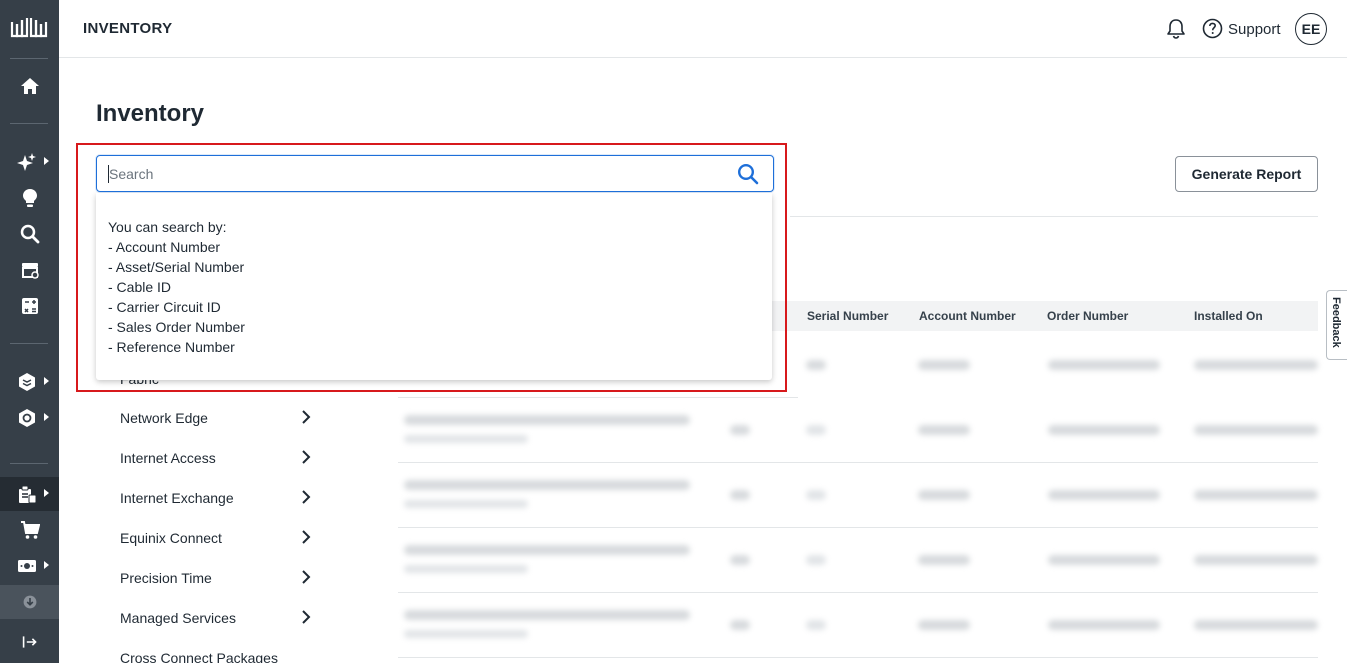  I want to click on rail-fabric, so click(29, 382).